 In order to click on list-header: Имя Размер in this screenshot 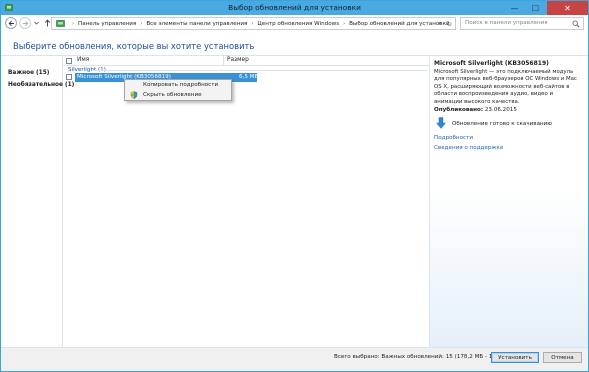, I will do `click(246, 61)`.